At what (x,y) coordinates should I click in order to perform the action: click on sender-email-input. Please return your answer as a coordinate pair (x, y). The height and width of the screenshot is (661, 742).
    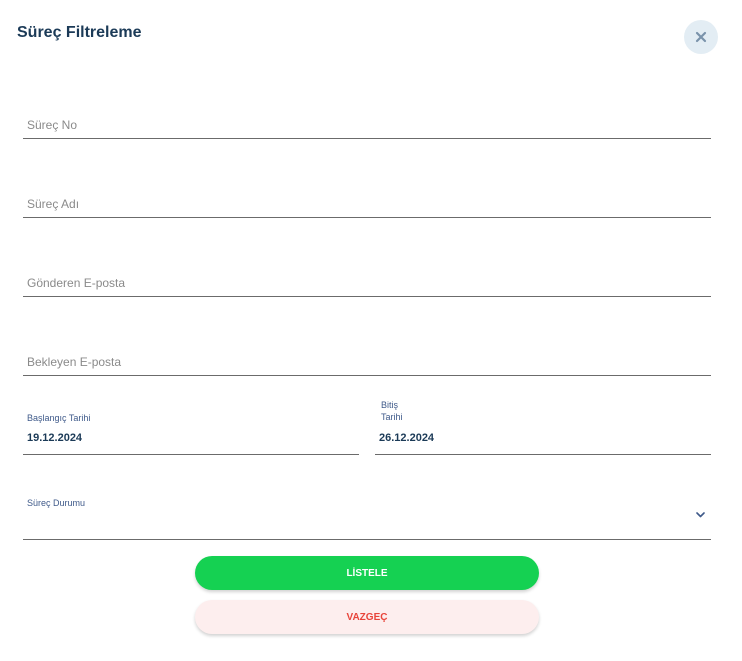
    Looking at the image, I should click on (367, 283).